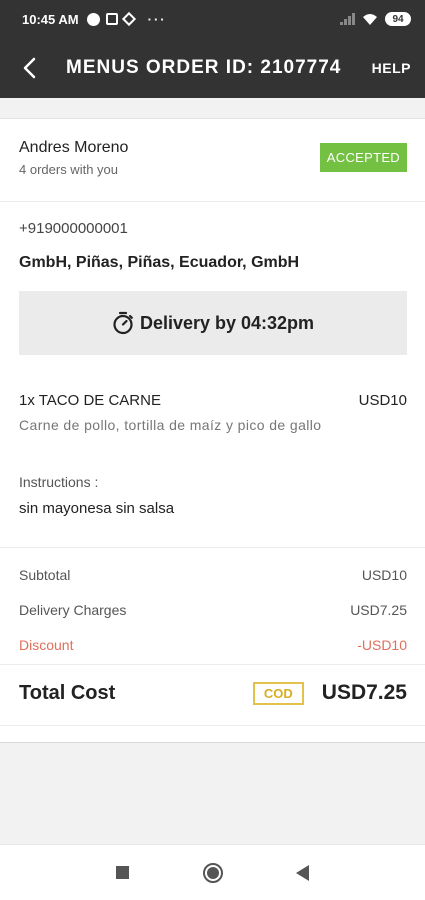 The image size is (425, 900). I want to click on home-button, so click(213, 873).